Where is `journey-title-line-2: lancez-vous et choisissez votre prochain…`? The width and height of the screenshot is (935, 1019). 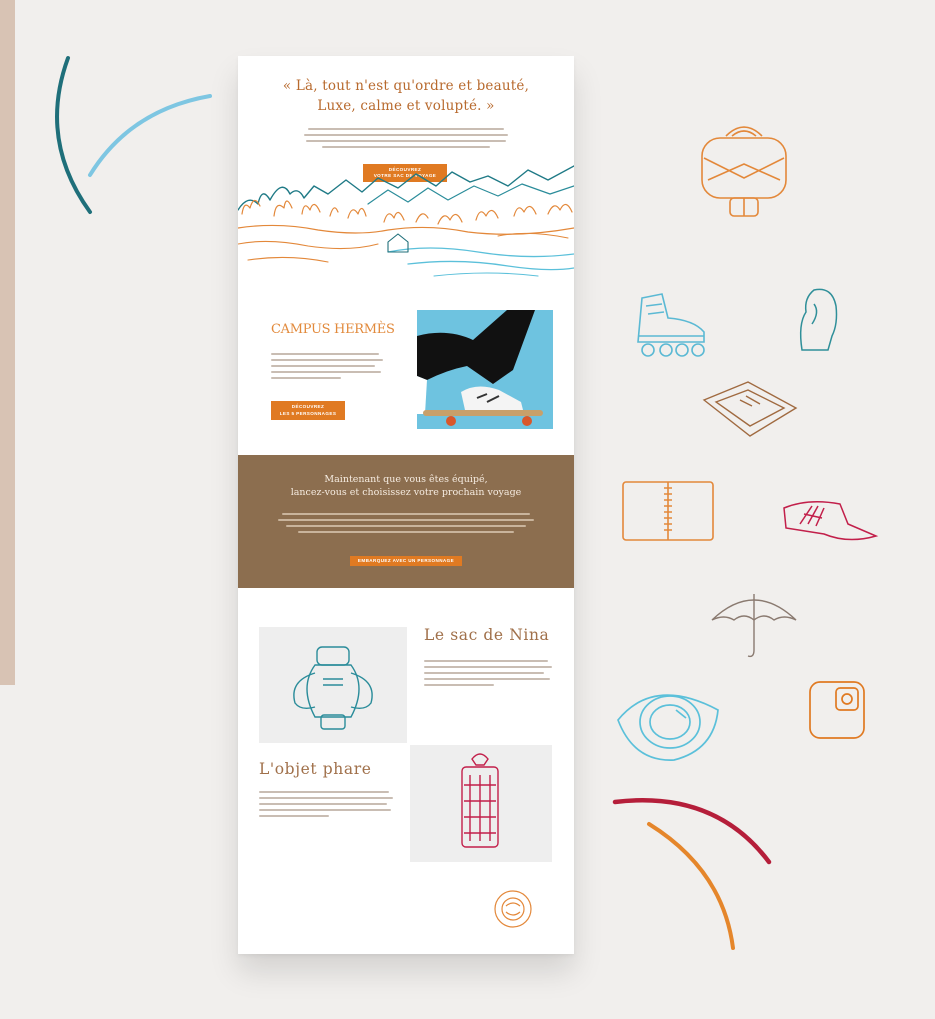 journey-title-line-2: lancez-vous et choisissez votre prochain… is located at coordinates (406, 492).